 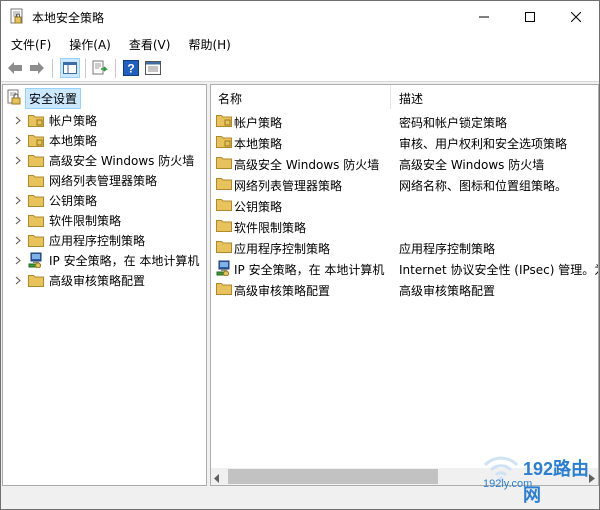 What do you see at coordinates (97, 280) in the screenshot?
I see `tree-item-label: 高级审核策略配置` at bounding box center [97, 280].